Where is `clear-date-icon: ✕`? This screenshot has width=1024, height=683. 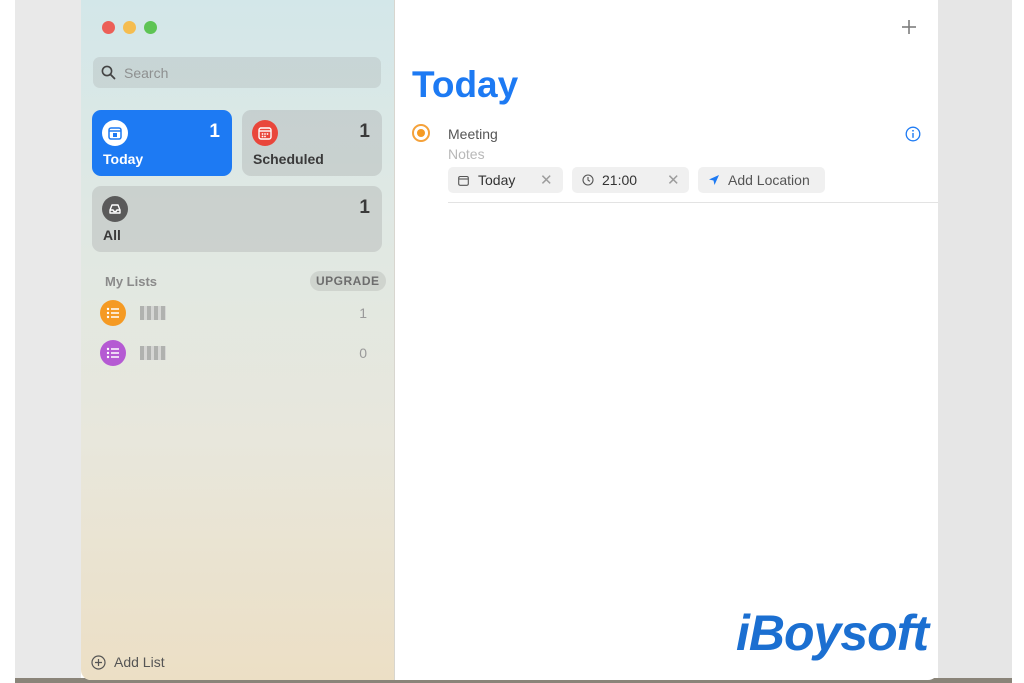
clear-date-icon: ✕ is located at coordinates (546, 180).